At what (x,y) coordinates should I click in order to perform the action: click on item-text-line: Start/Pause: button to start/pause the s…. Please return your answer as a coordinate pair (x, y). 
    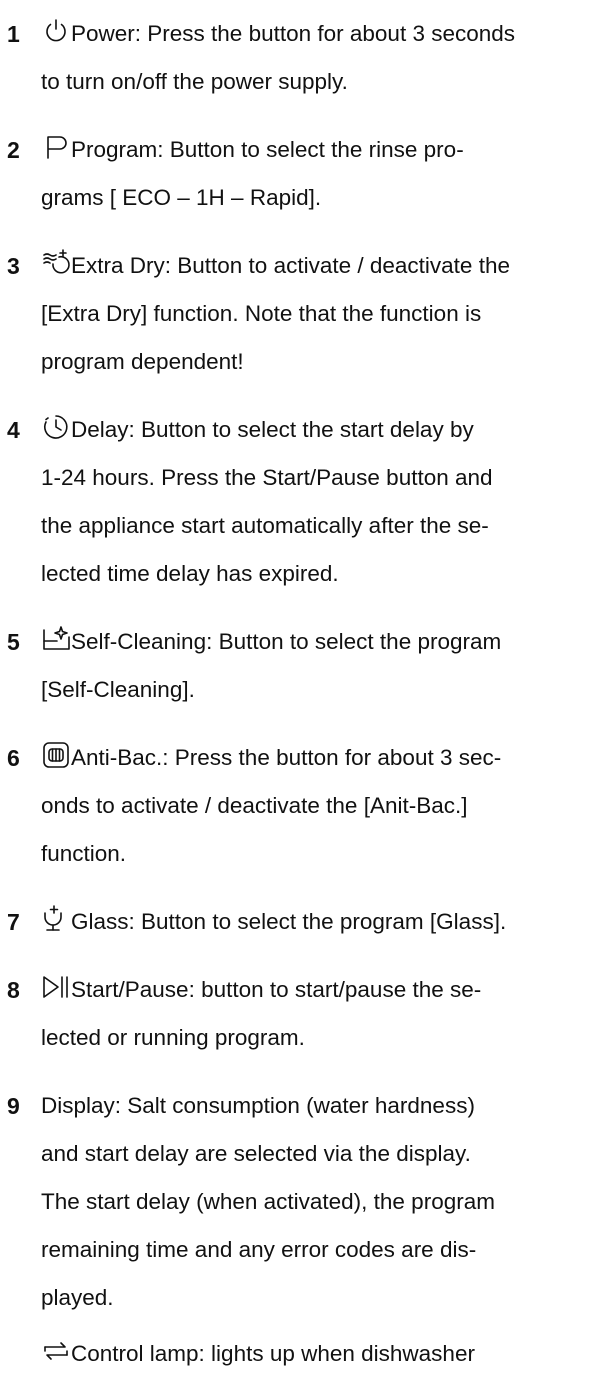
    Looking at the image, I should click on (276, 989).